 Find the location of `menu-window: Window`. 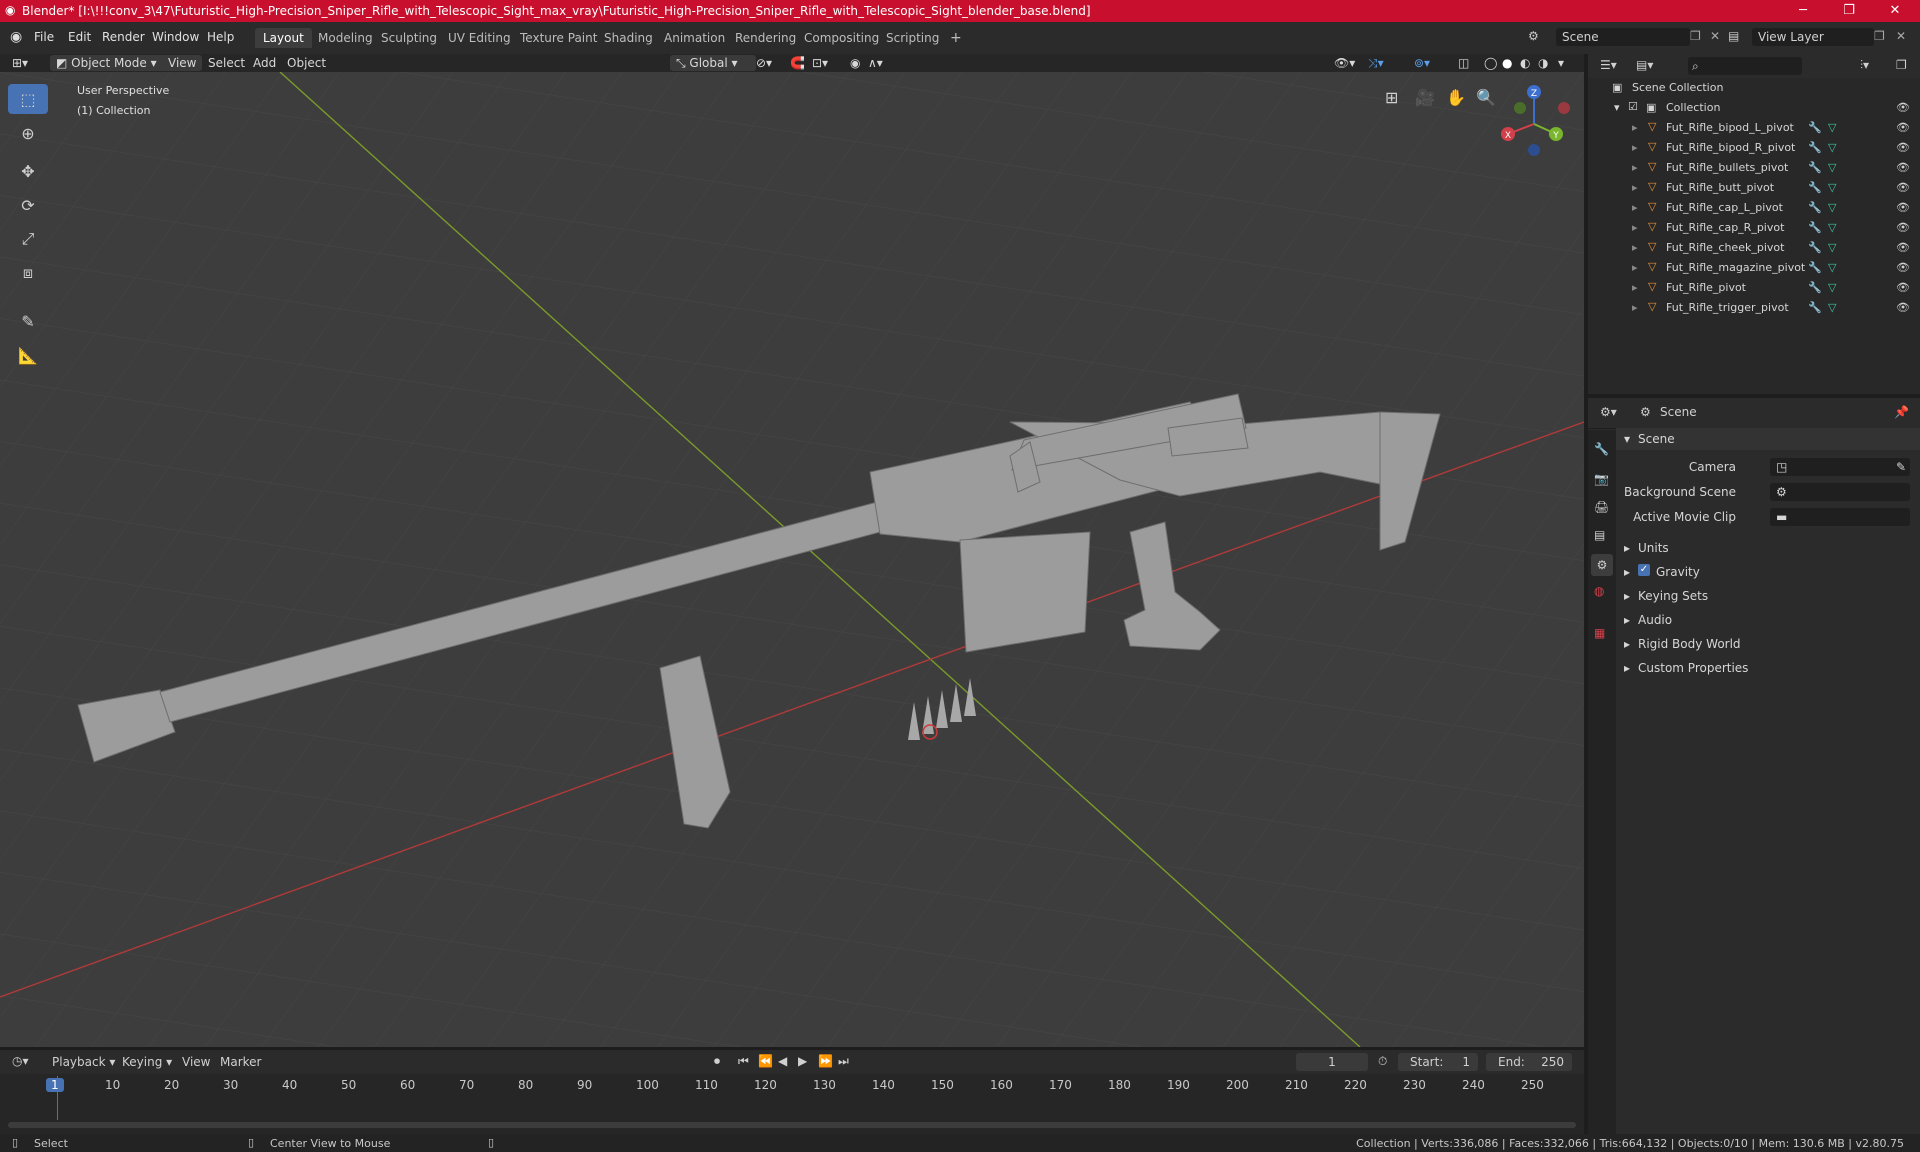

menu-window: Window is located at coordinates (175, 37).